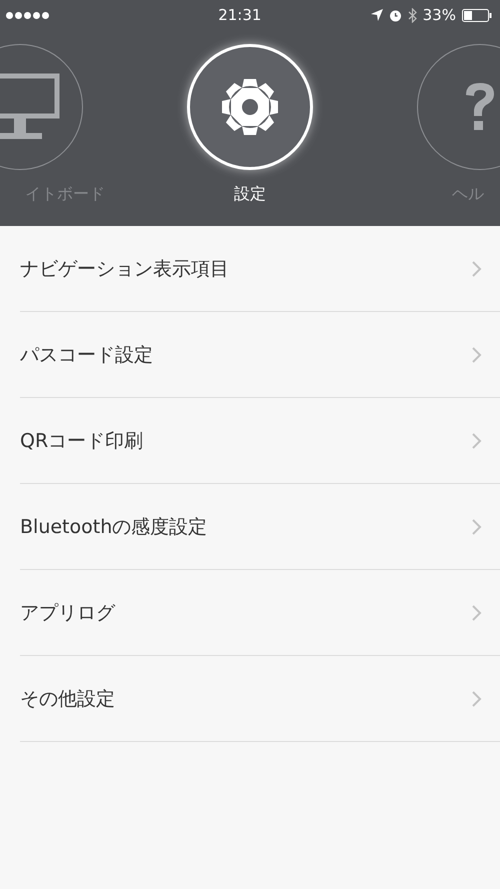  I want to click on monitor-icon, so click(30, 107).